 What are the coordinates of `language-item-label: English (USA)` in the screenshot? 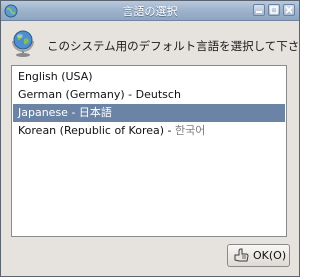 It's located at (55, 76).